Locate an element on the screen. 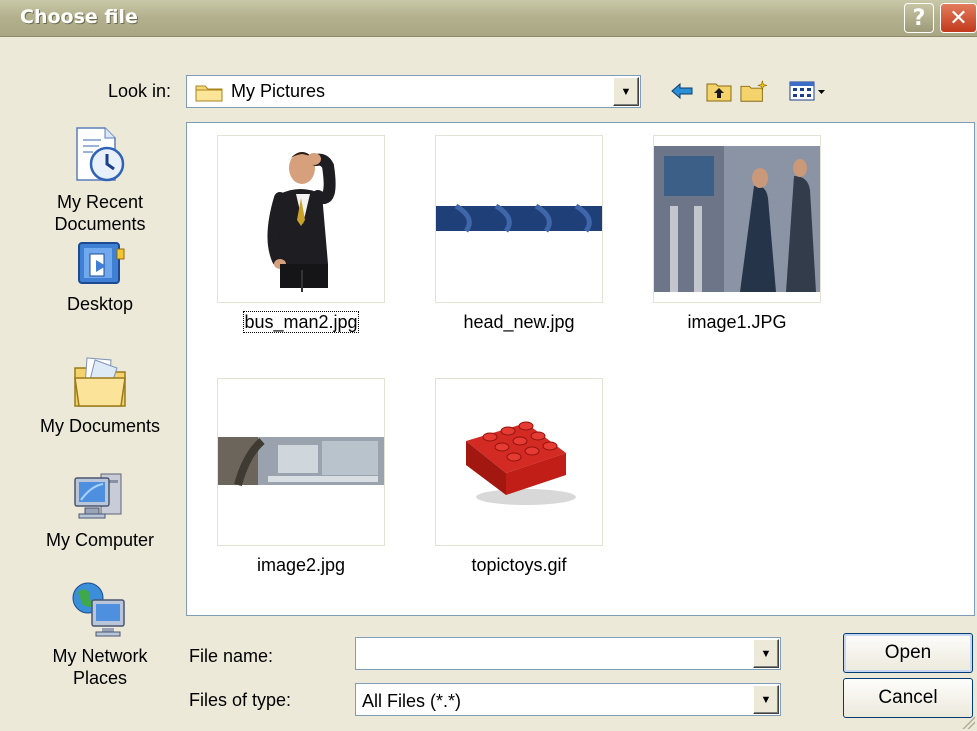 The height and width of the screenshot is (731, 977). workstation-image is located at coordinates (301, 462).